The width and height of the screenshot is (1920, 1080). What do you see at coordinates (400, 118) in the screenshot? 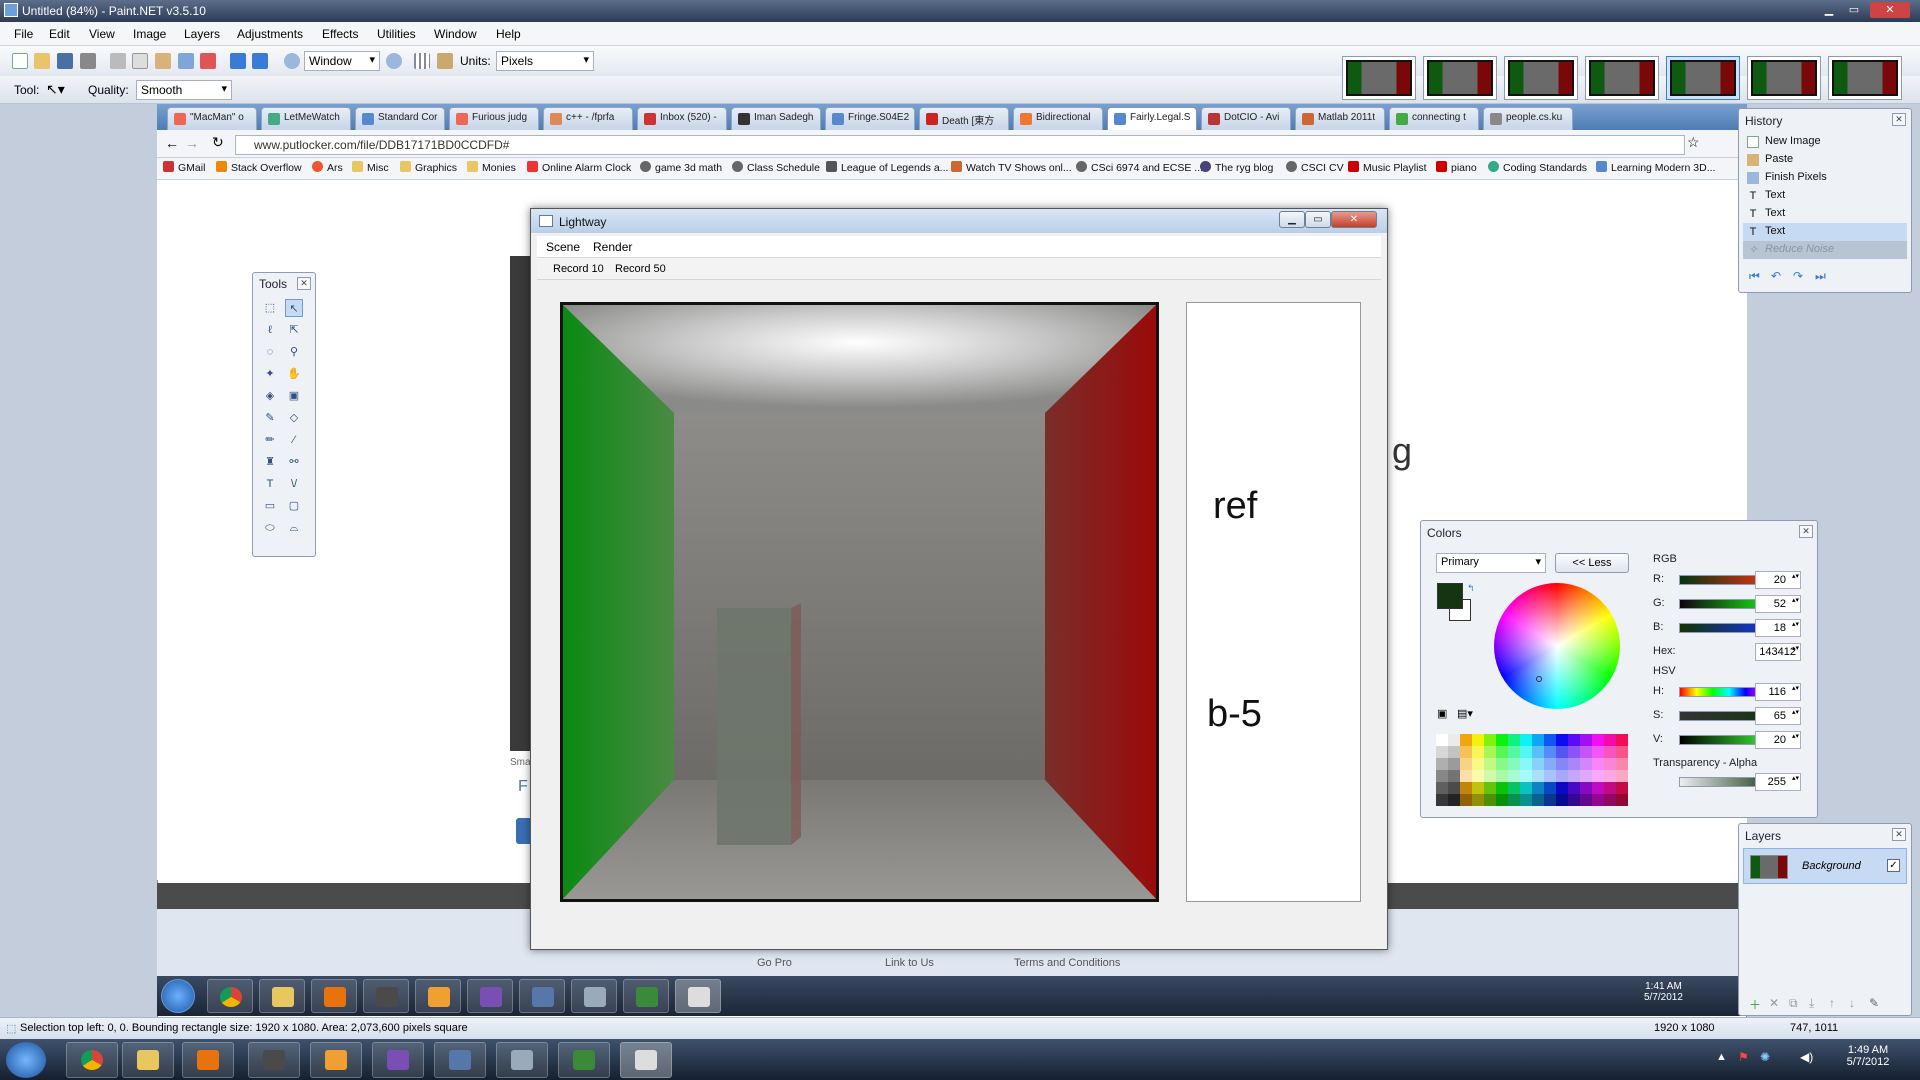
I see `browser-tab: Standard Cor` at bounding box center [400, 118].